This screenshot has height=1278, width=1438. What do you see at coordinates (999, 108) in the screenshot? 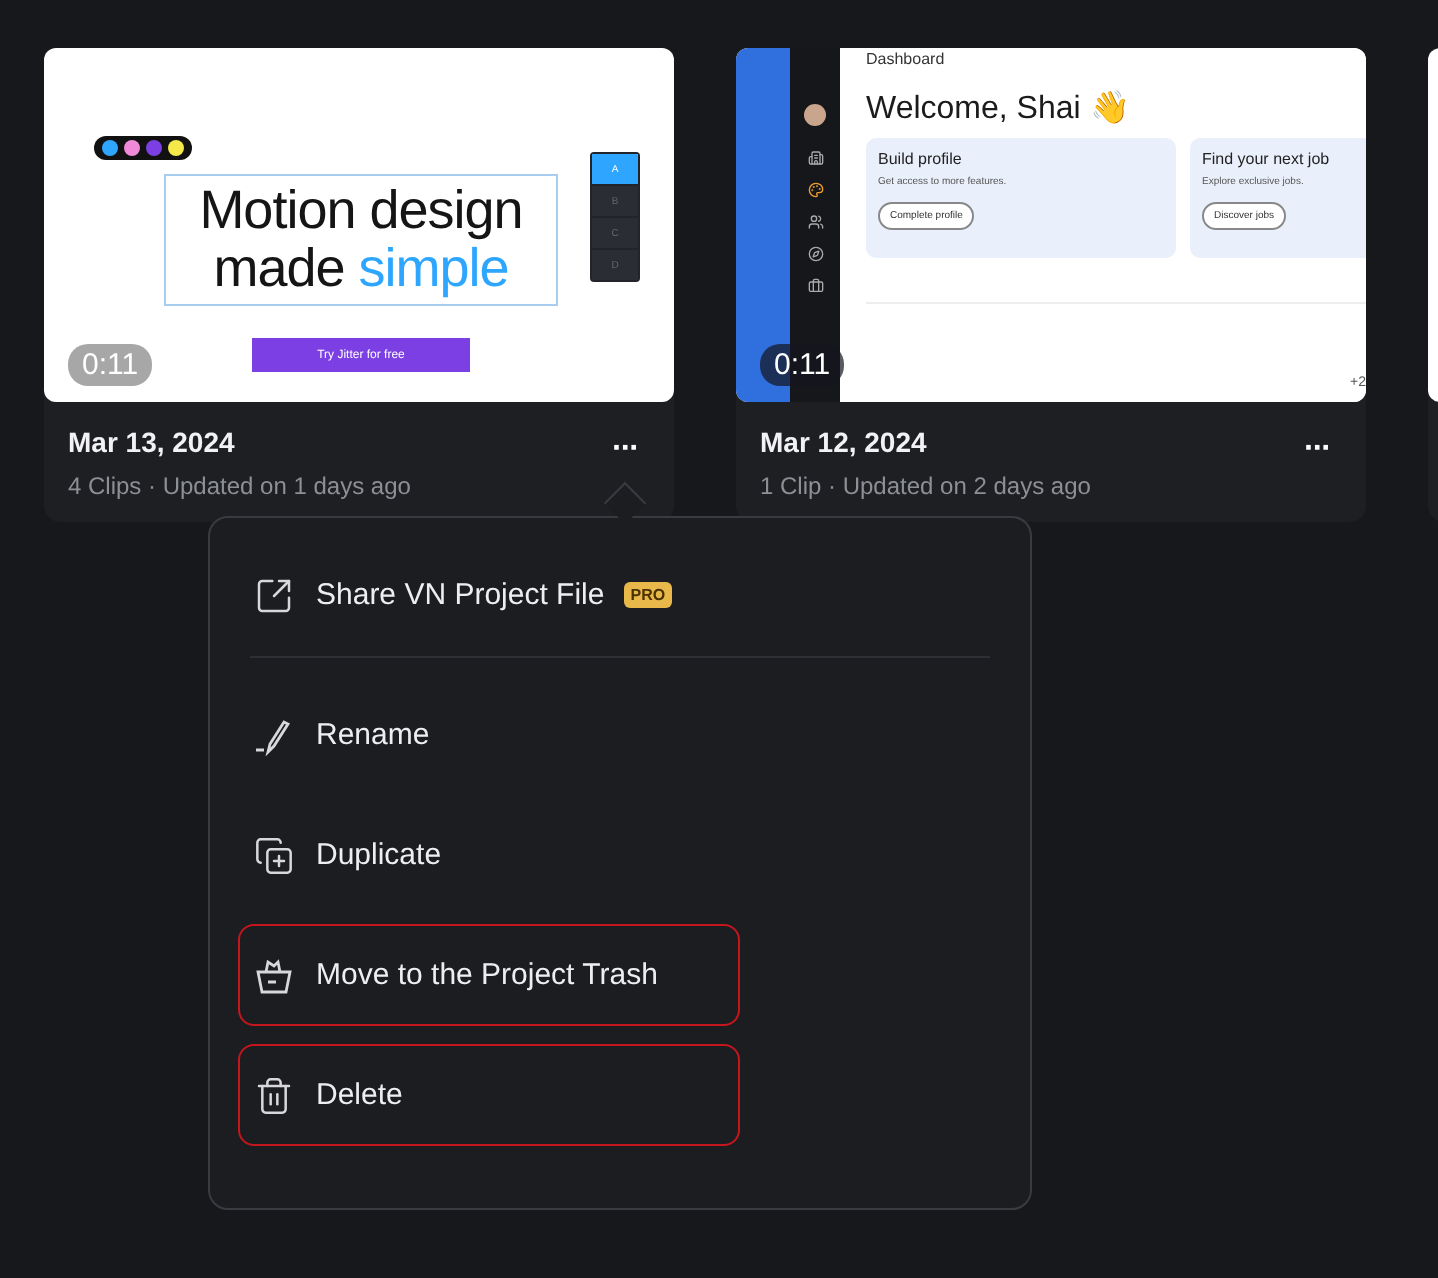
I see `welcome-heading: Welcome, Shai 👋` at bounding box center [999, 108].